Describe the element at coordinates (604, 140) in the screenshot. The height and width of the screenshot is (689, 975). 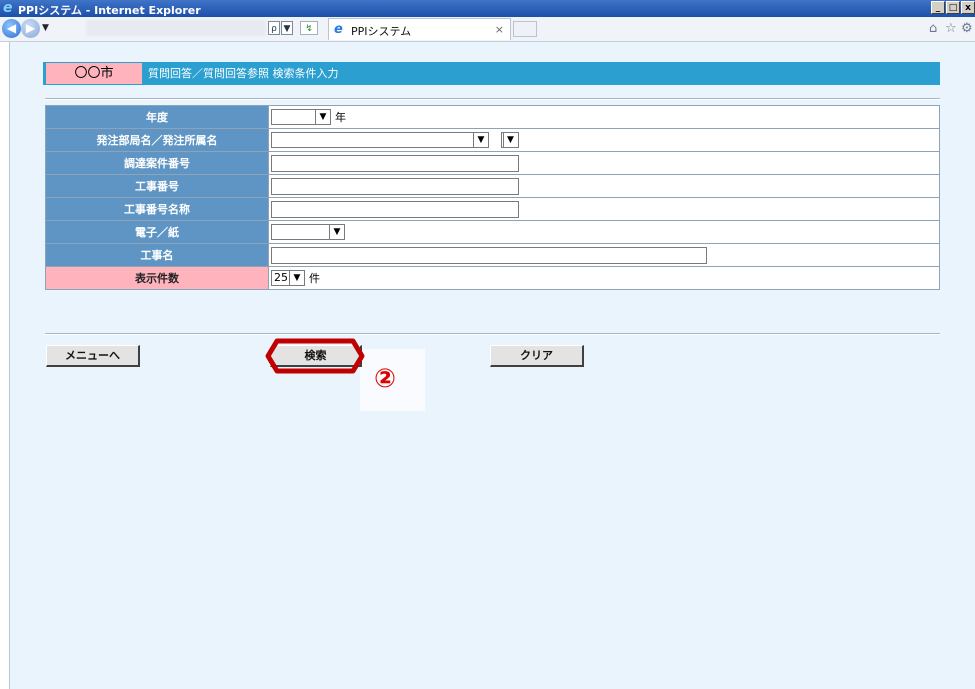
I see `dept-field: ▼ ▼` at that location.